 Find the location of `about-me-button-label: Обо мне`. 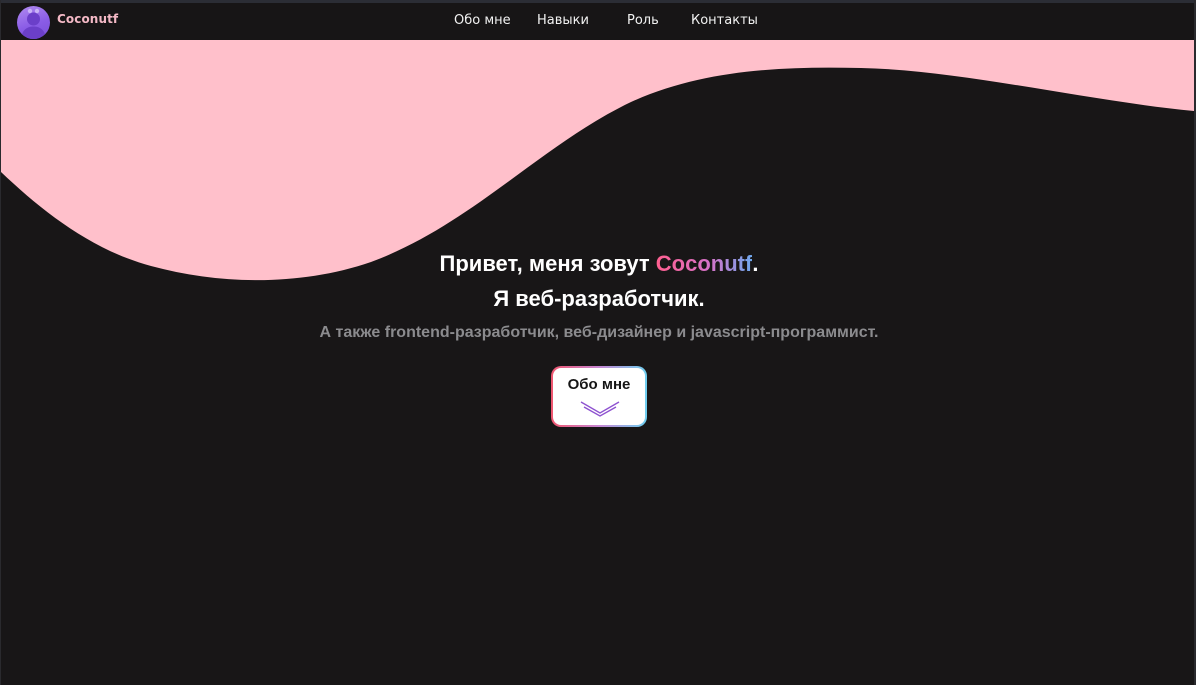

about-me-button-label: Обо мне is located at coordinates (599, 384).